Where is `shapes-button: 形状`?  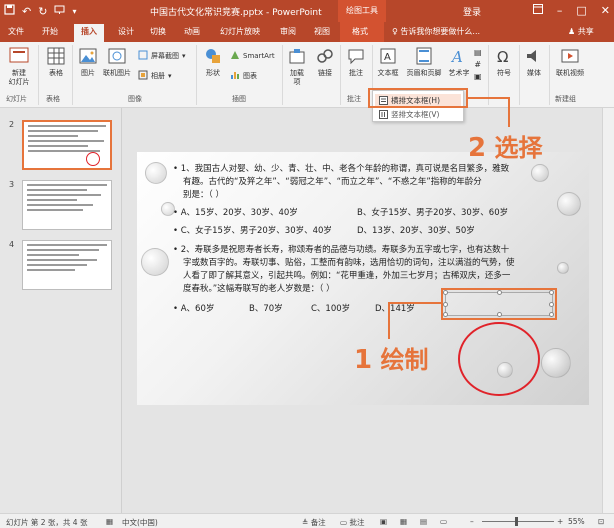 shapes-button: 形状 is located at coordinates (213, 62).